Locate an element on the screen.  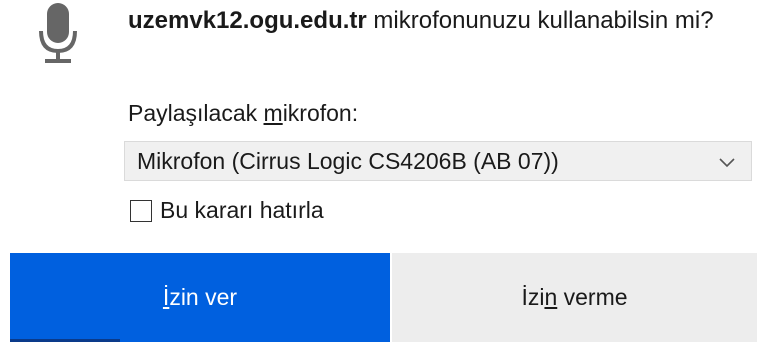
site-host: uzemvk12.ogu.edu.tr is located at coordinates (247, 20).